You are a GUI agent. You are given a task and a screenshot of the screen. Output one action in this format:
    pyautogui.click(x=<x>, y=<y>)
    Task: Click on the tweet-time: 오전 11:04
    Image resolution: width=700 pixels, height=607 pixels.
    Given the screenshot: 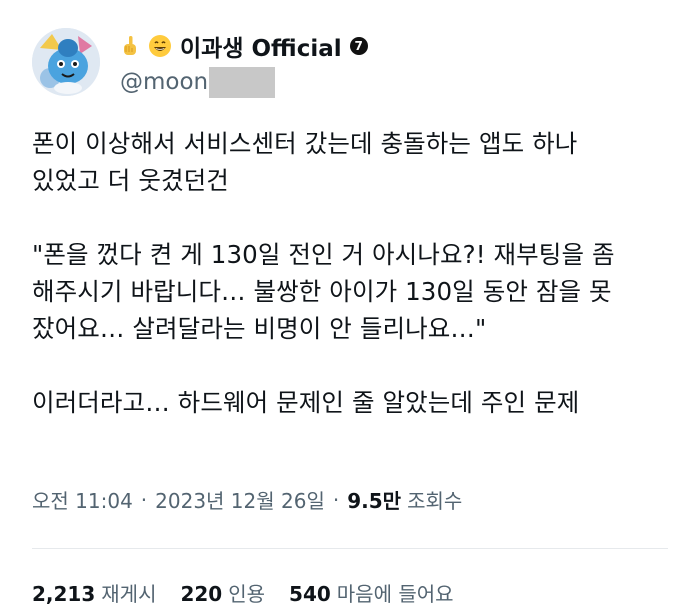 What is the action you would take?
    pyautogui.click(x=82, y=499)
    